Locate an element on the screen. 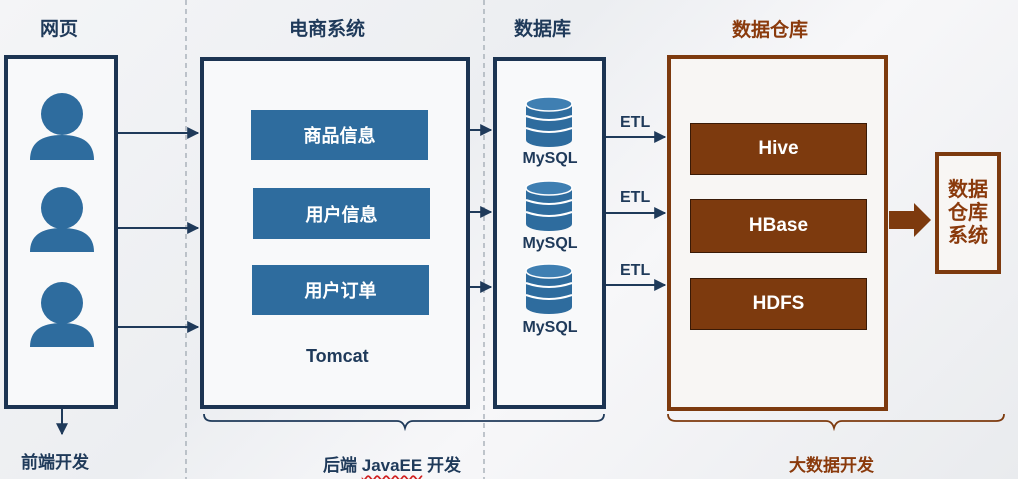  backend-brace is located at coordinates (404, 422).